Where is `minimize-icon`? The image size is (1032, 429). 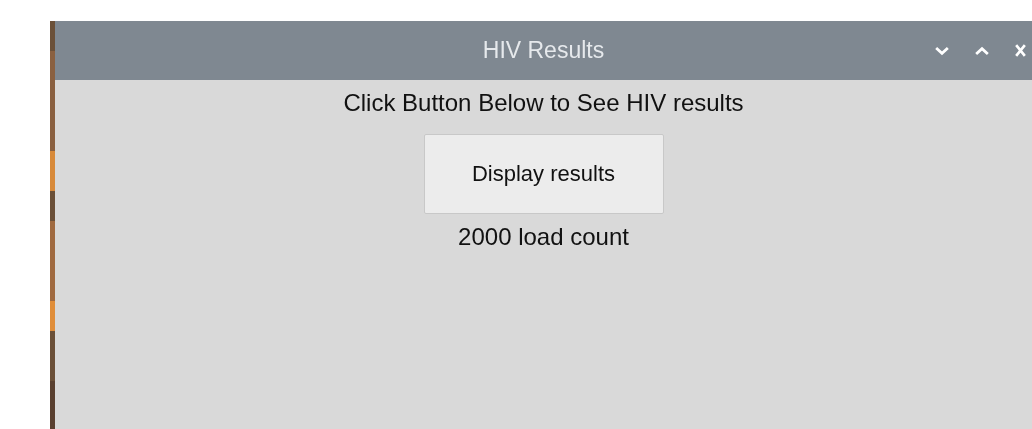
minimize-icon is located at coordinates (942, 50).